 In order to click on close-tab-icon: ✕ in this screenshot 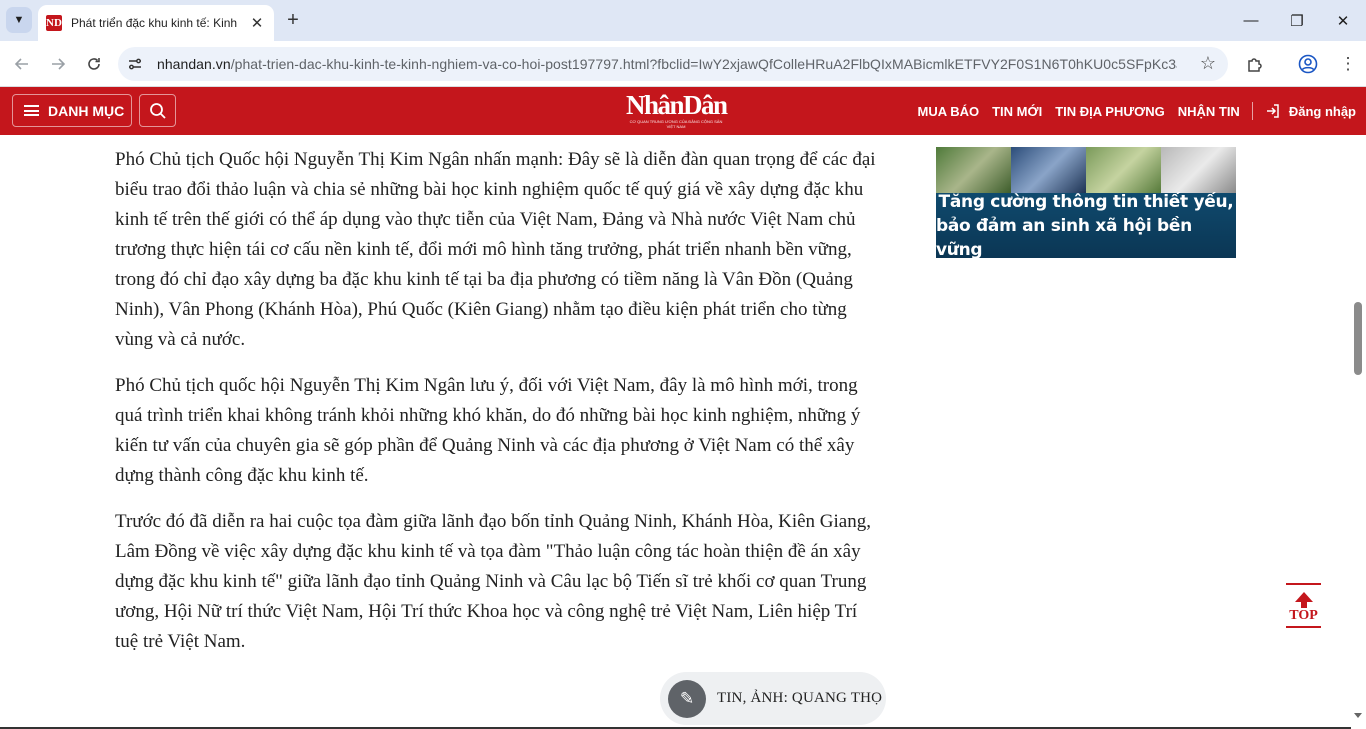, I will do `click(257, 23)`.